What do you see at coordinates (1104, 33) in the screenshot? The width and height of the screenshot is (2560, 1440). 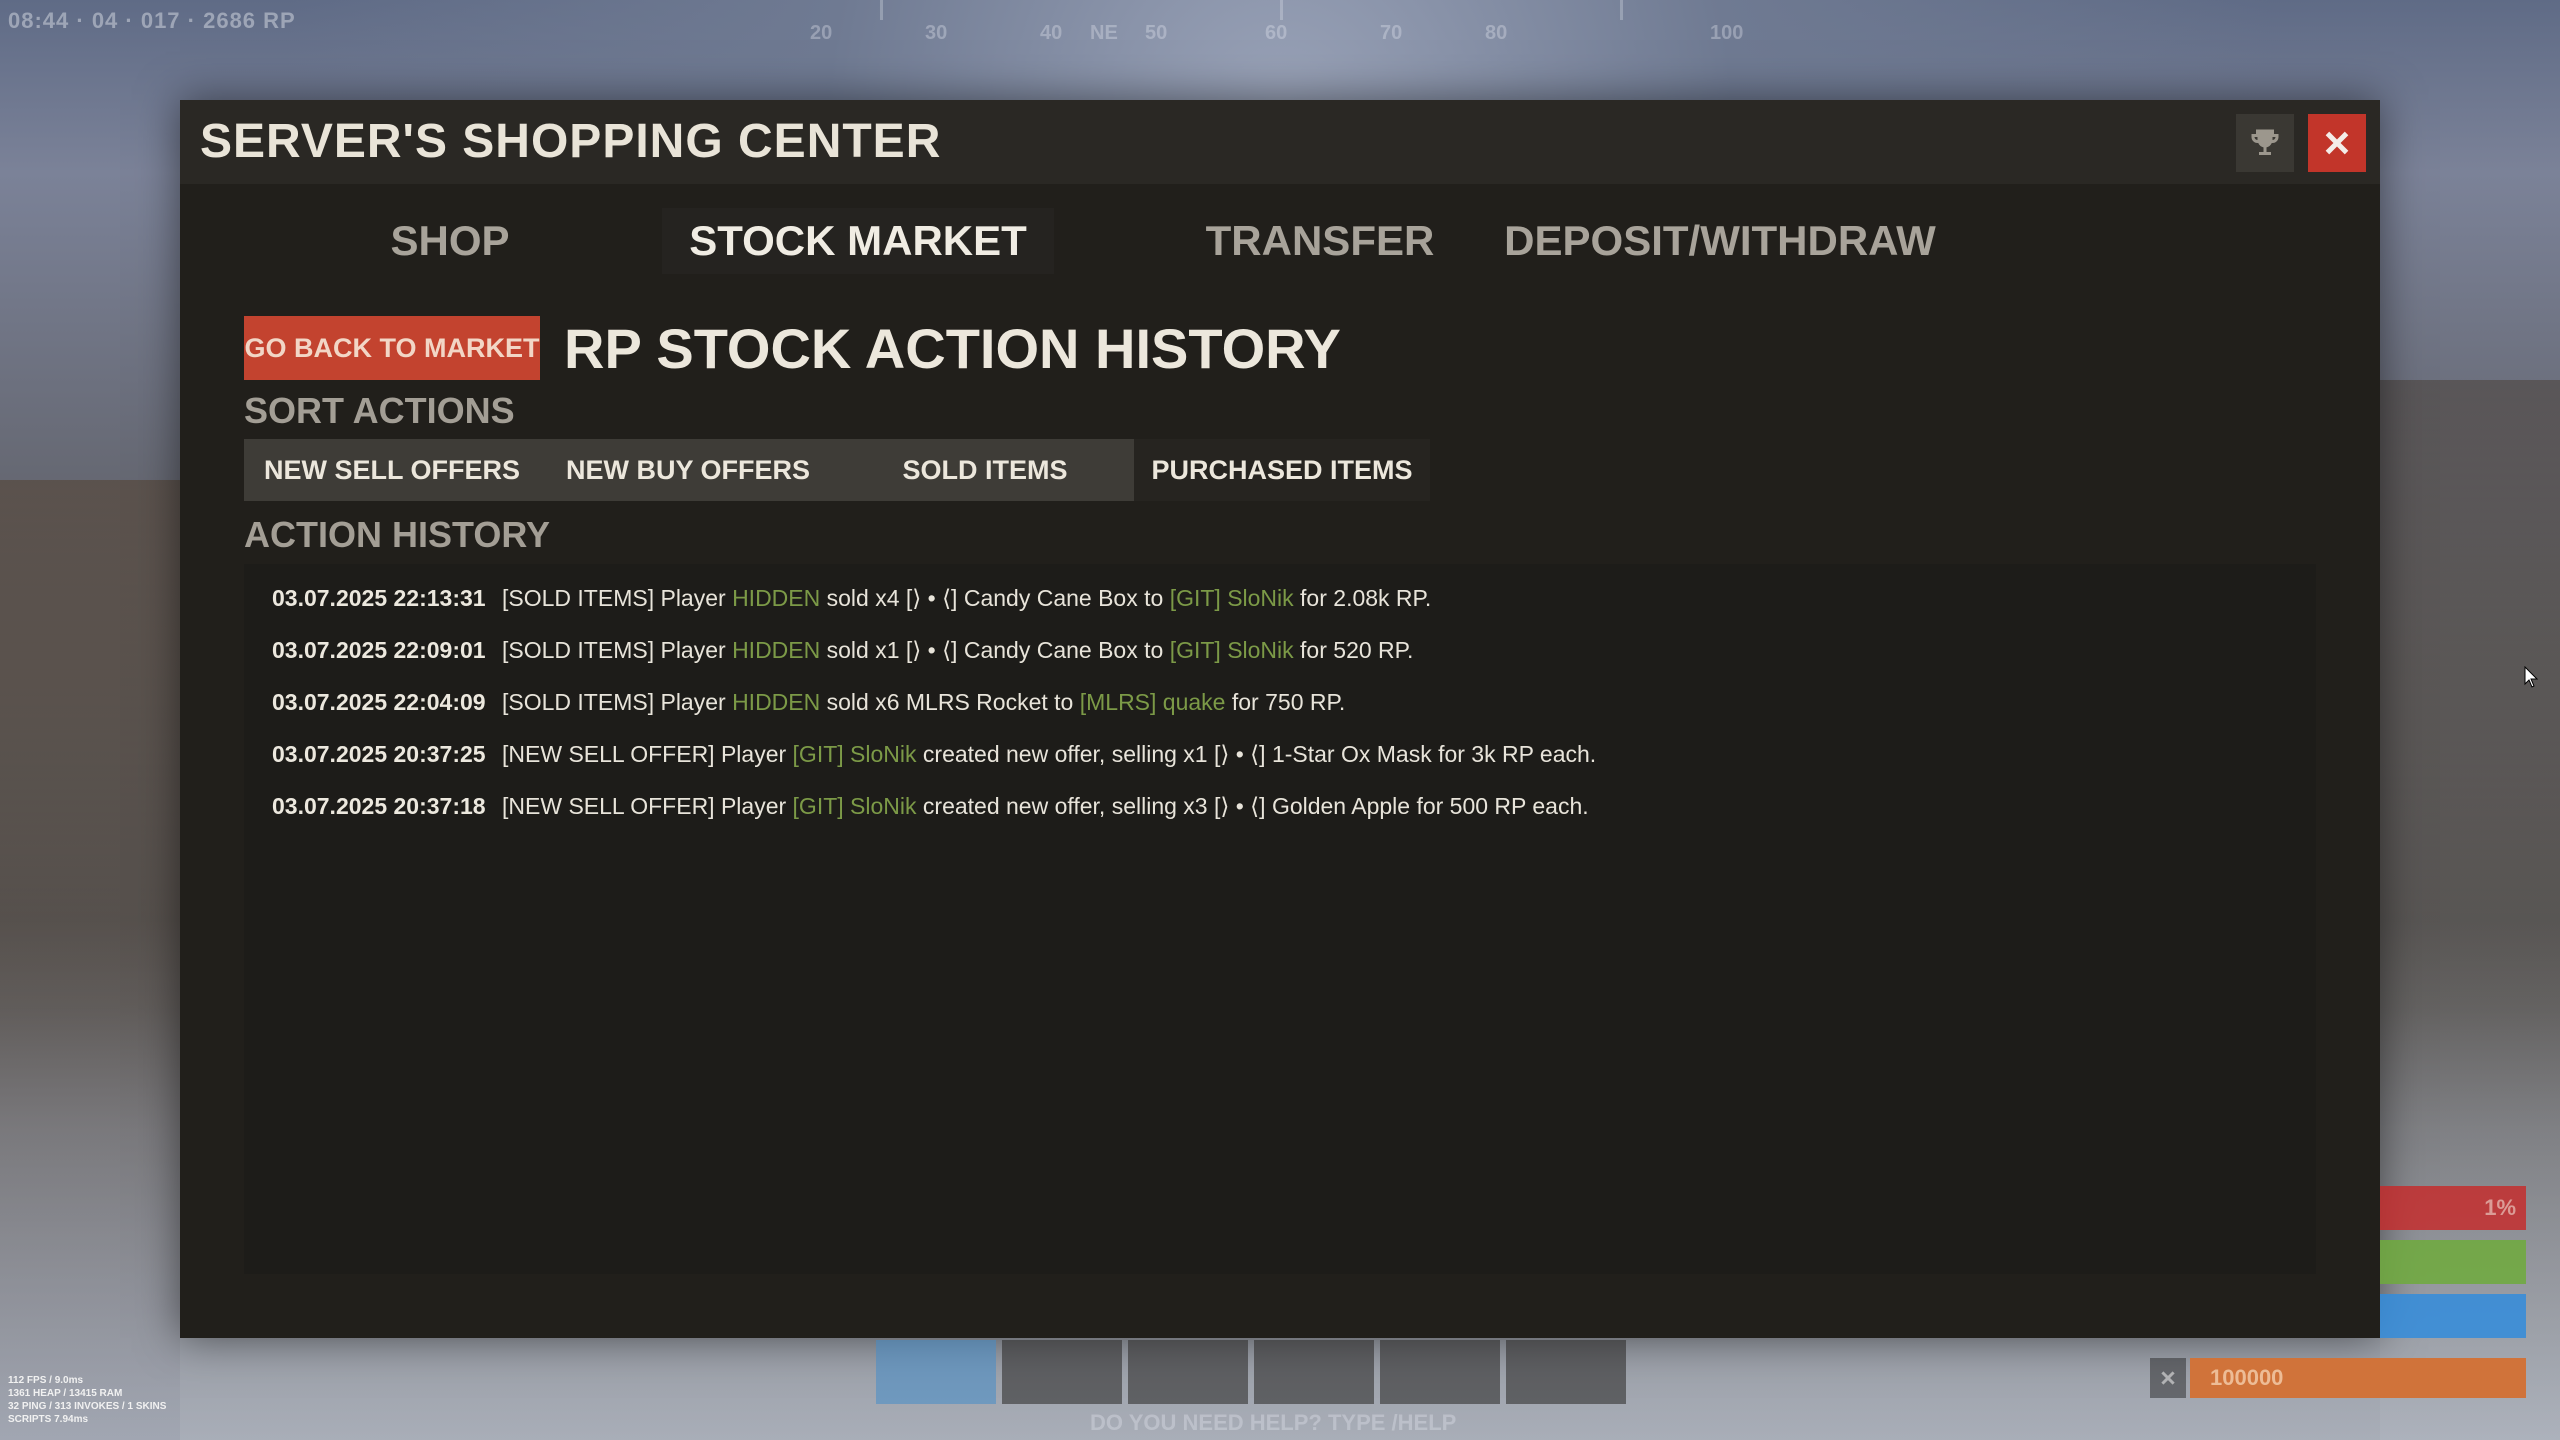 I see `compass-tick: NE` at bounding box center [1104, 33].